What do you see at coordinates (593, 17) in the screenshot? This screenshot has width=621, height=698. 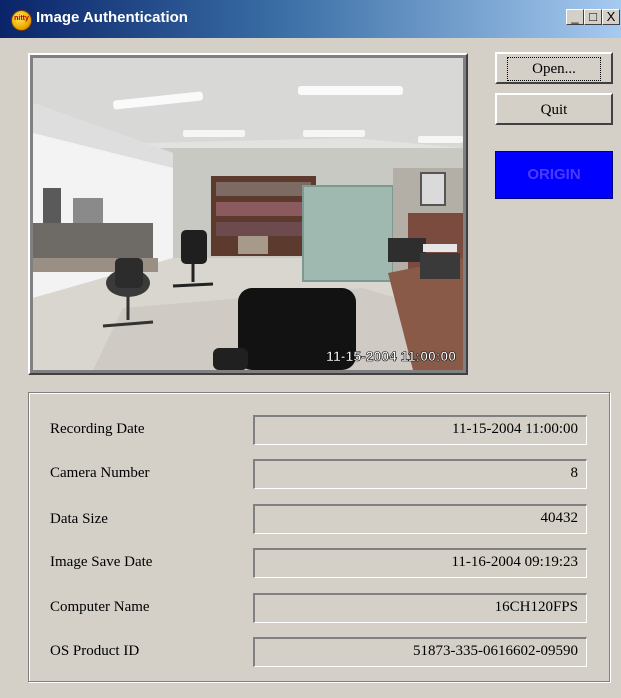 I see `maximize-icon: □` at bounding box center [593, 17].